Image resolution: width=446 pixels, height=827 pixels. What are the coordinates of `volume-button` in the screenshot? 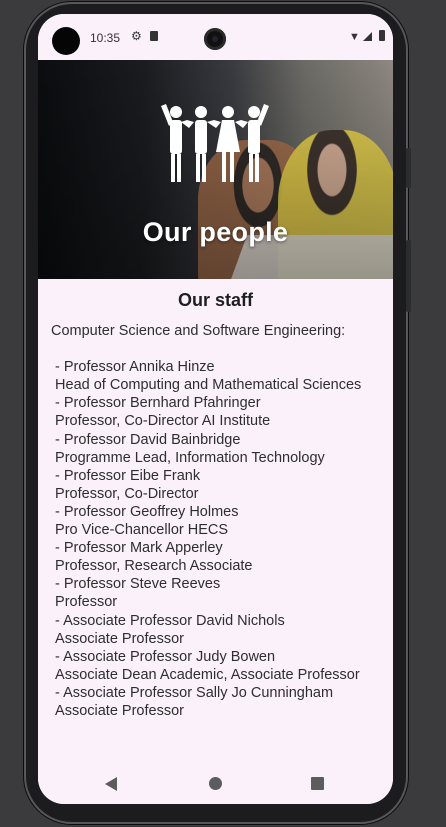 It's located at (408, 168).